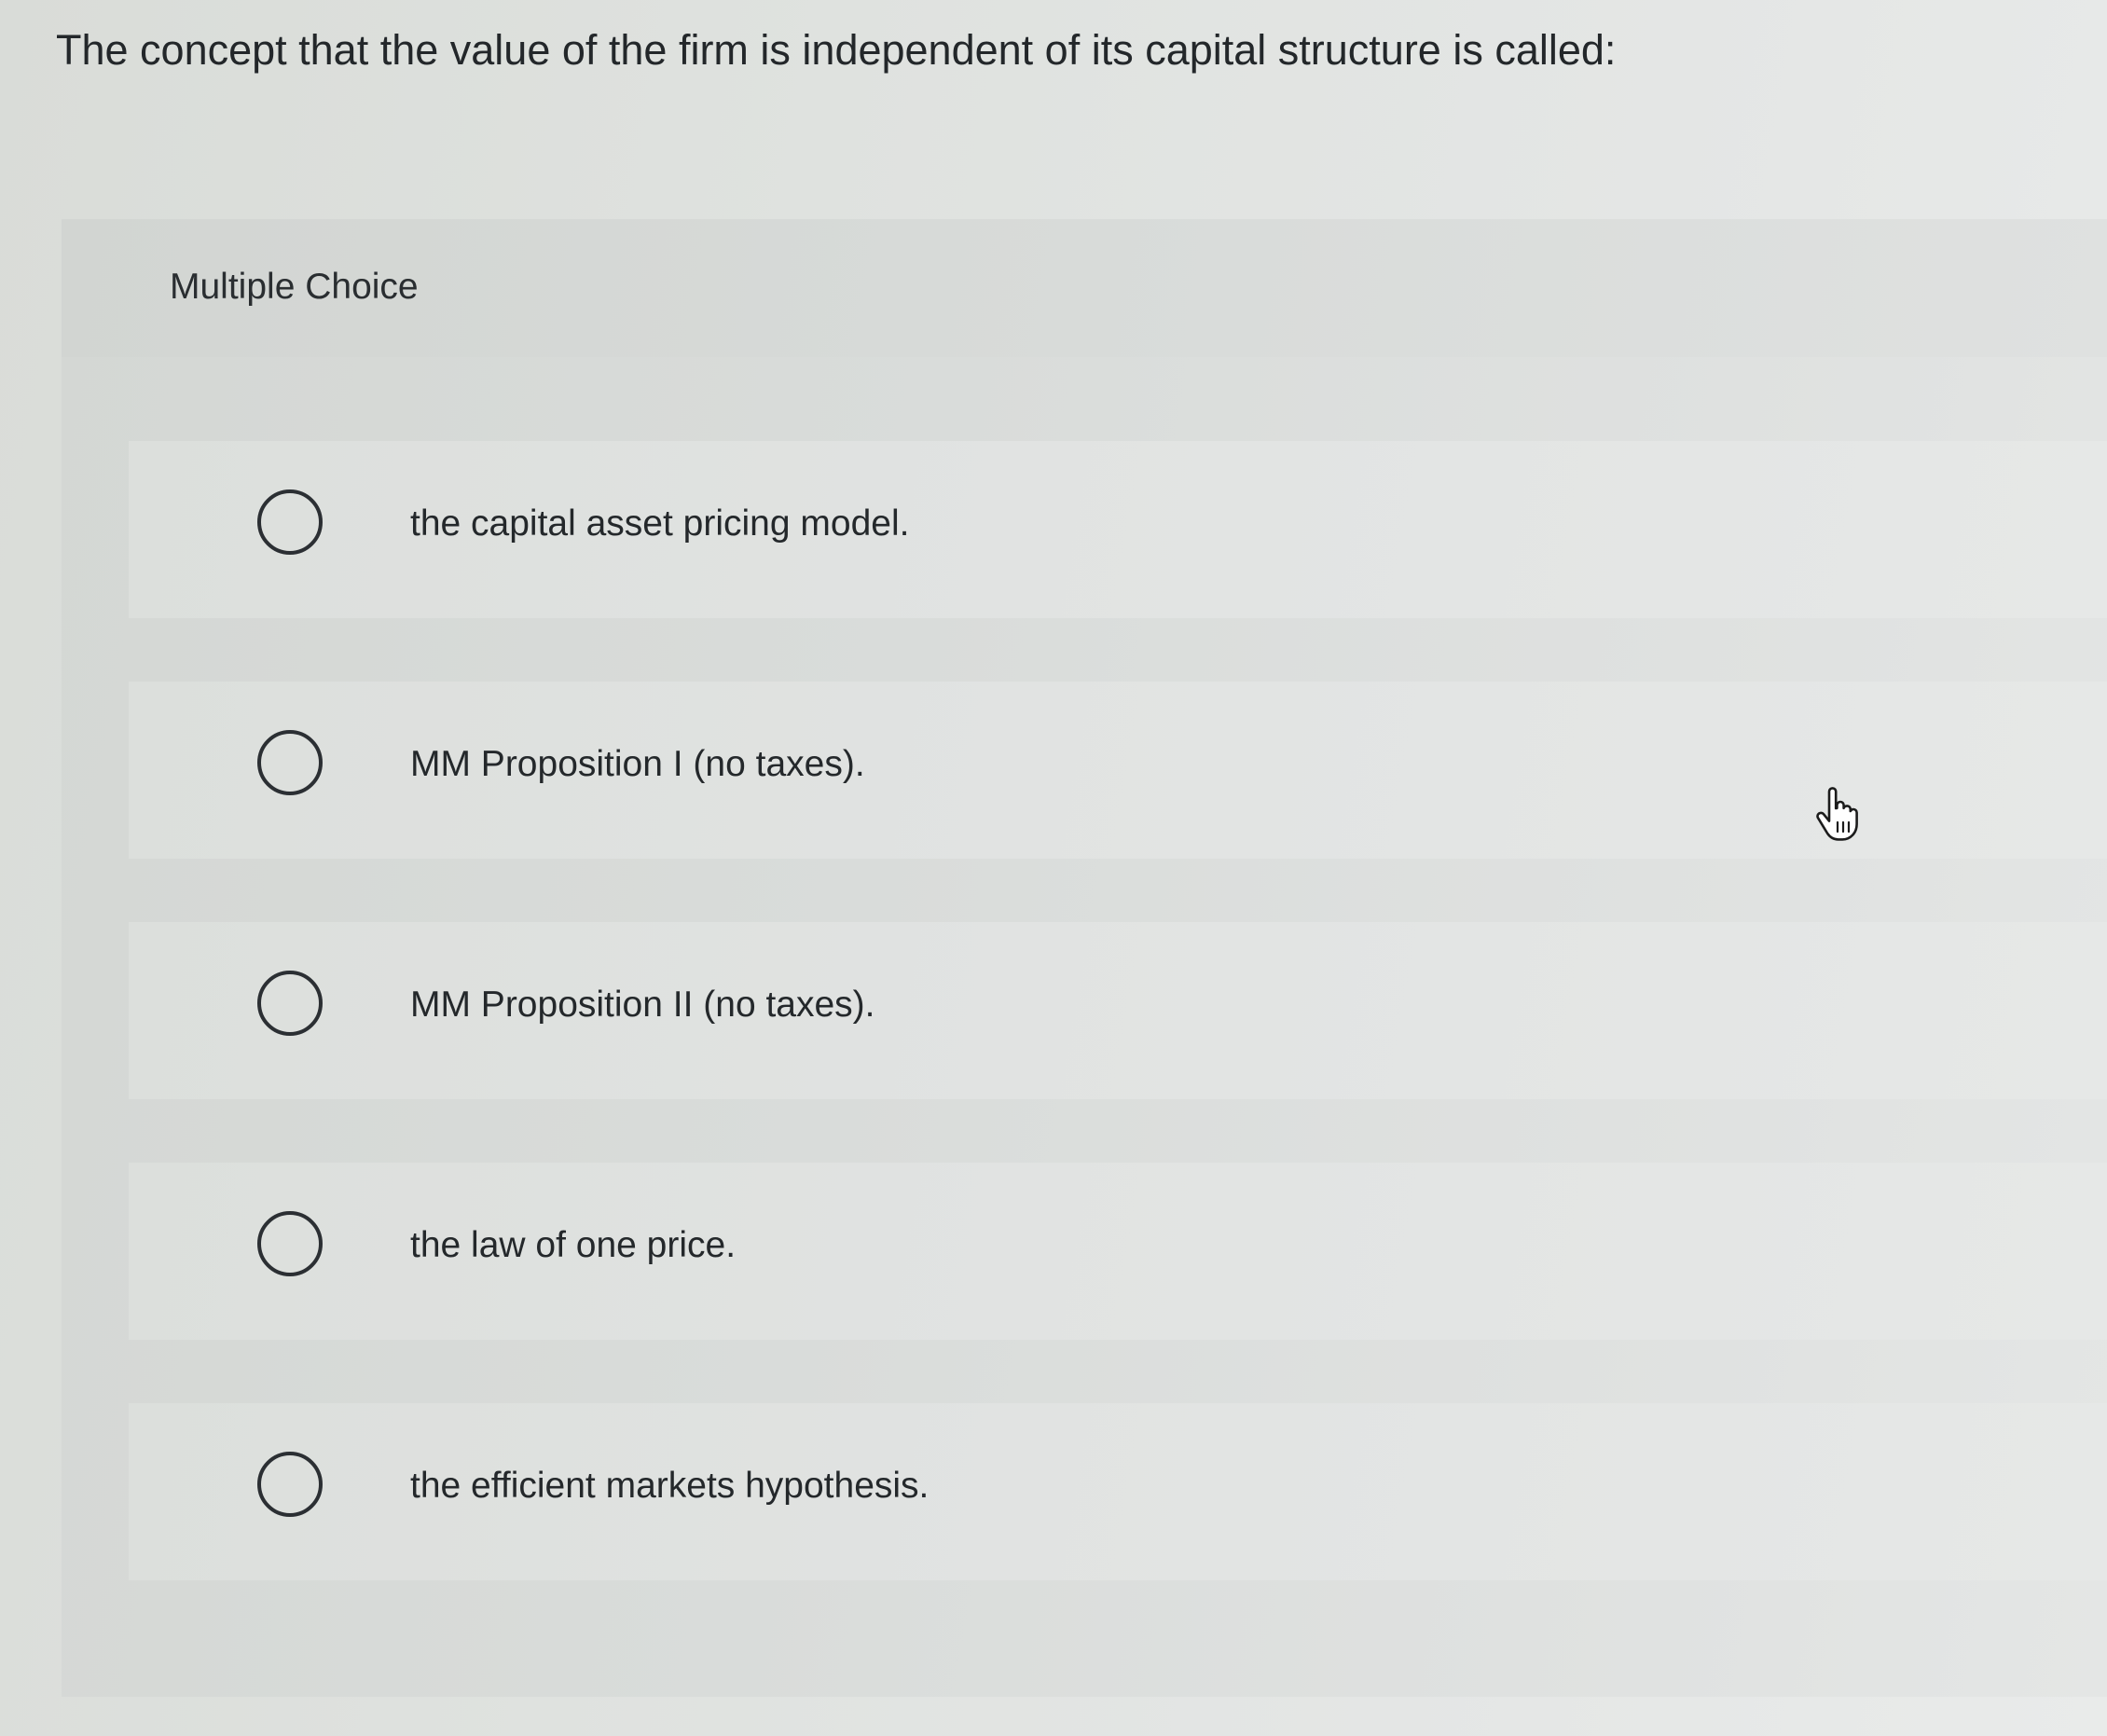  I want to click on answer-option-label: the law of one price., so click(573, 1245).